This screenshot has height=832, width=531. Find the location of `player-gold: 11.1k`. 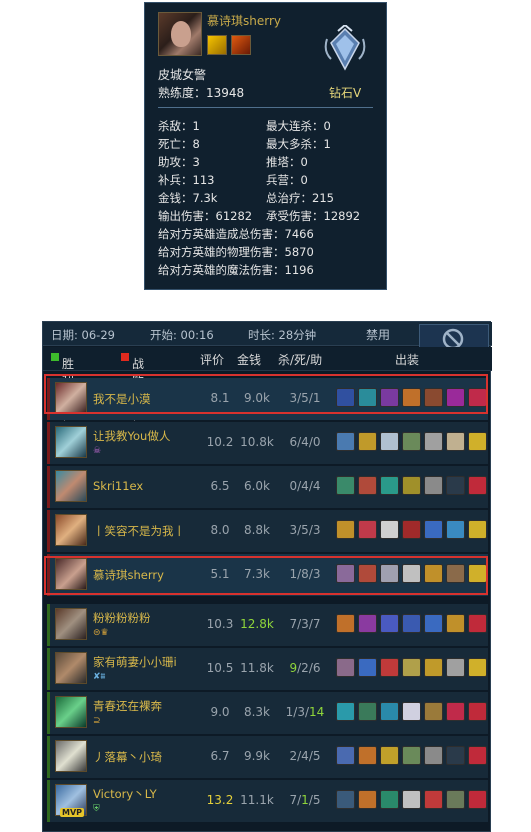

player-gold: 11.1k is located at coordinates (257, 800).